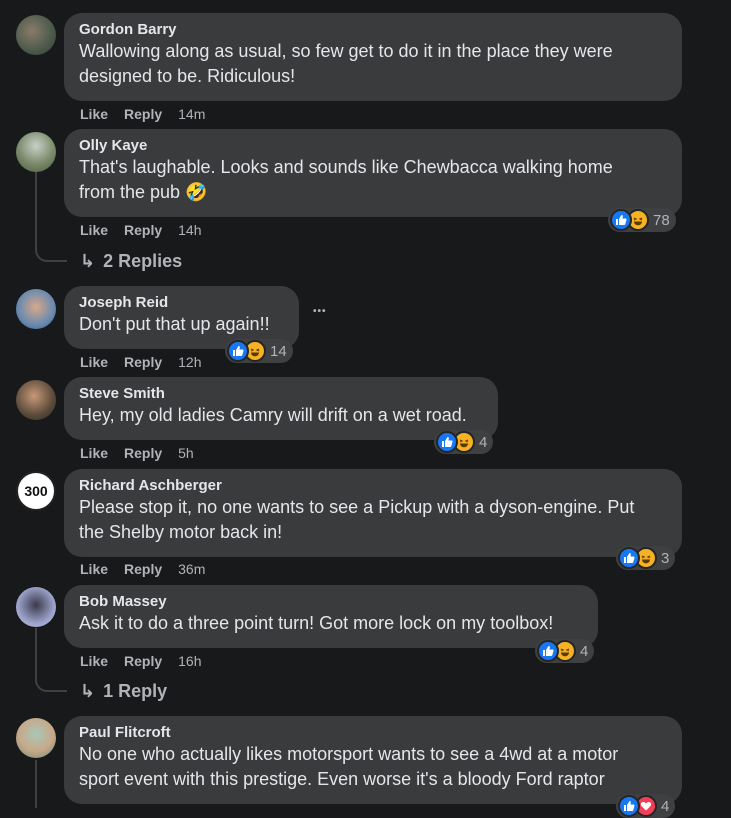 The image size is (731, 818). I want to click on avatar: 300, so click(36, 491).